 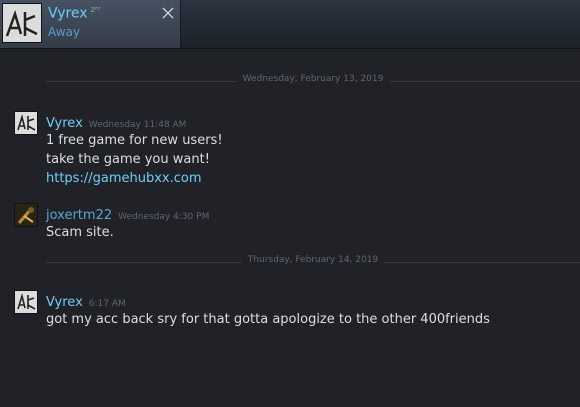 I want to click on date-divider: Wednesday, February 13, 2019, so click(x=313, y=81).